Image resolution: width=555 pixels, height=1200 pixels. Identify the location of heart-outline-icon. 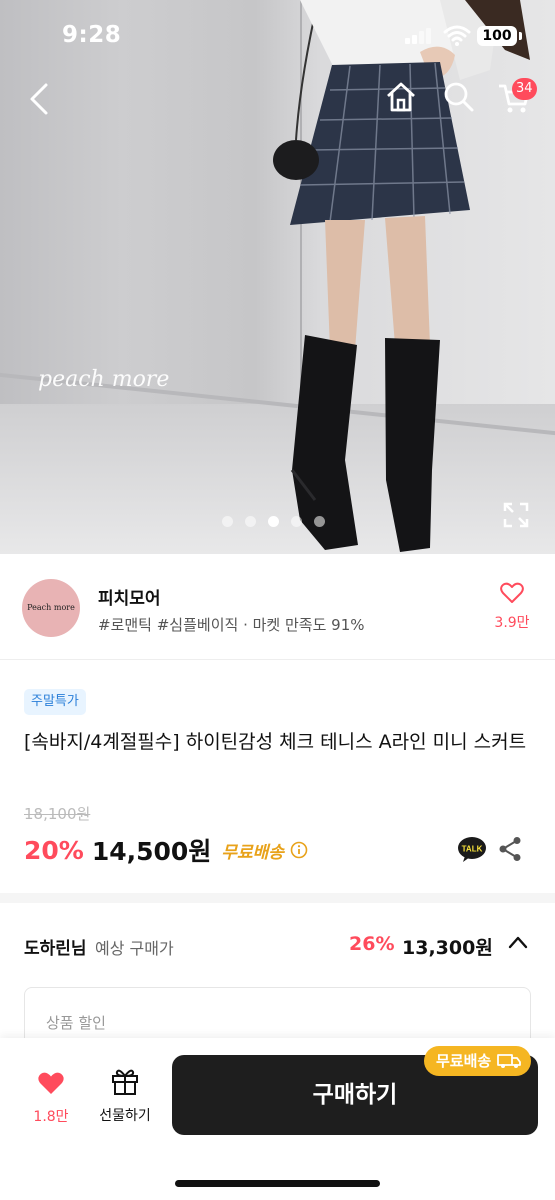
(512, 592).